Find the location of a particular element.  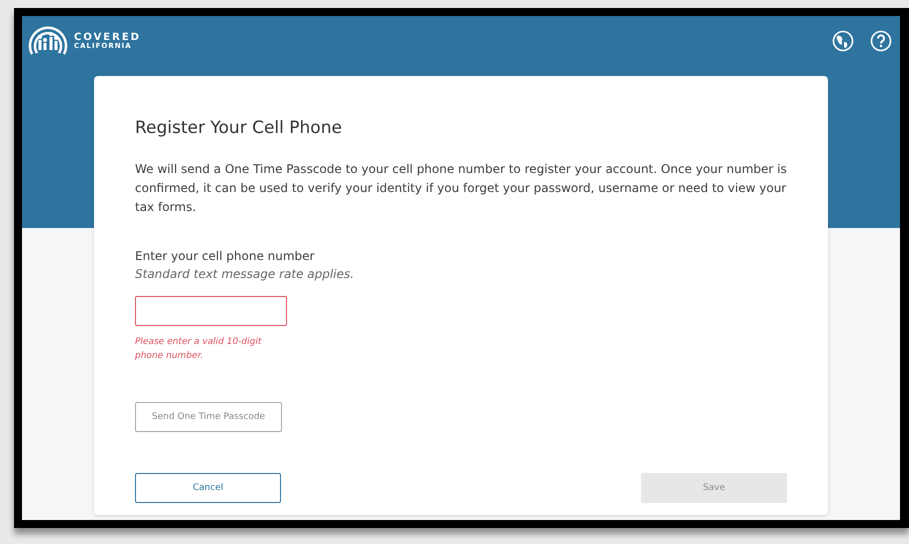

field-label: Enter your cell phone number is located at coordinates (225, 257).